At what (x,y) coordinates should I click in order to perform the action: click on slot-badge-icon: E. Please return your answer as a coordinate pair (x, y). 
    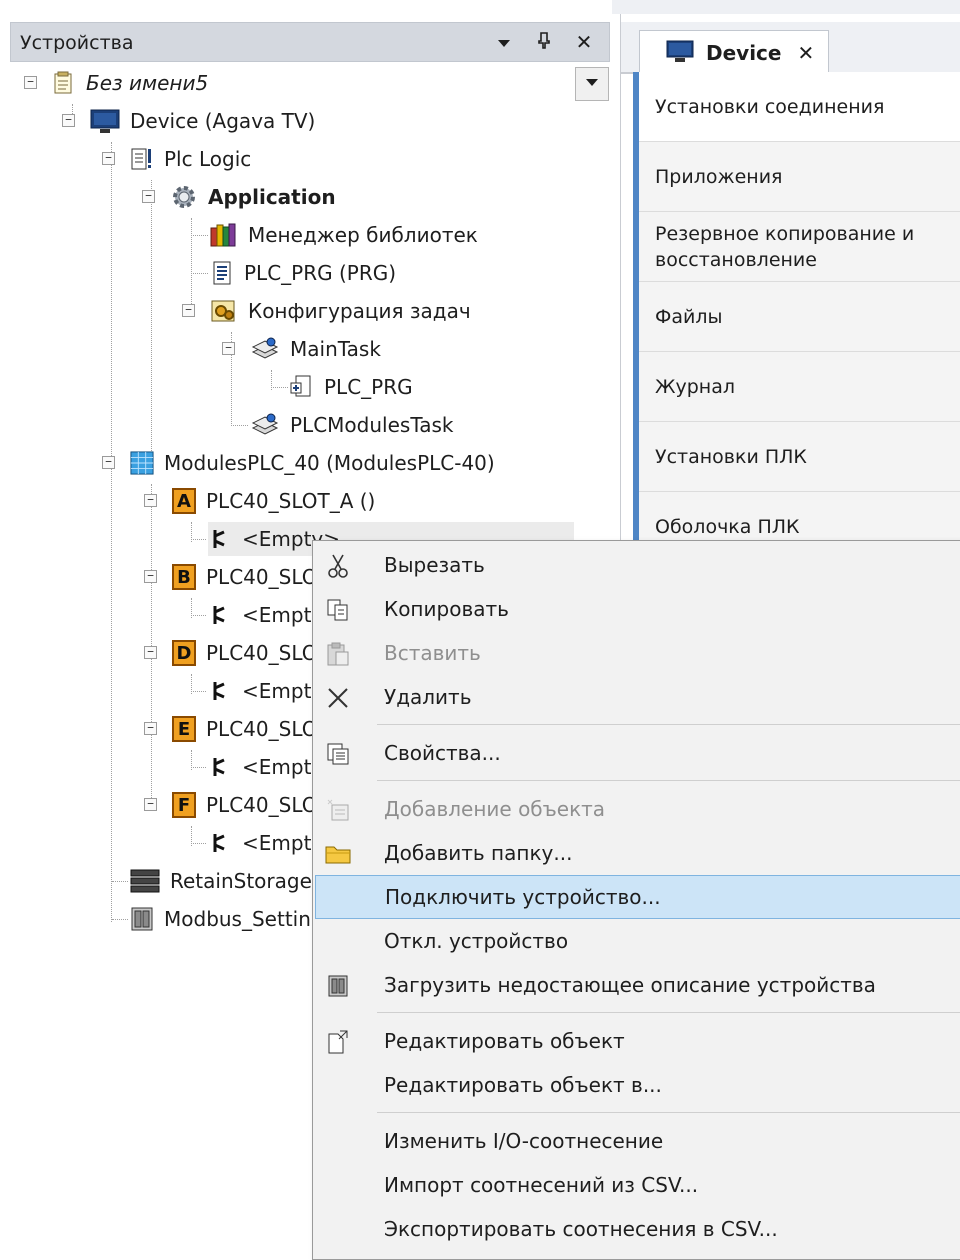
    Looking at the image, I should click on (184, 729).